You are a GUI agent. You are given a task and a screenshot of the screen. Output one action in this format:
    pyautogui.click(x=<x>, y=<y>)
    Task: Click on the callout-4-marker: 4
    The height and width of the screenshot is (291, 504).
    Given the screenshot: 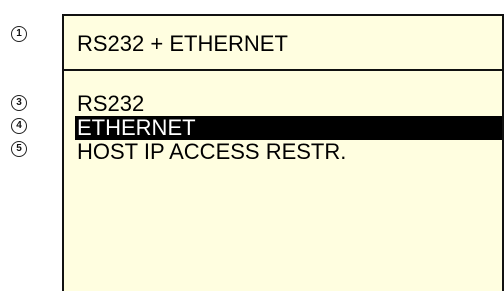 What is the action you would take?
    pyautogui.click(x=19, y=126)
    